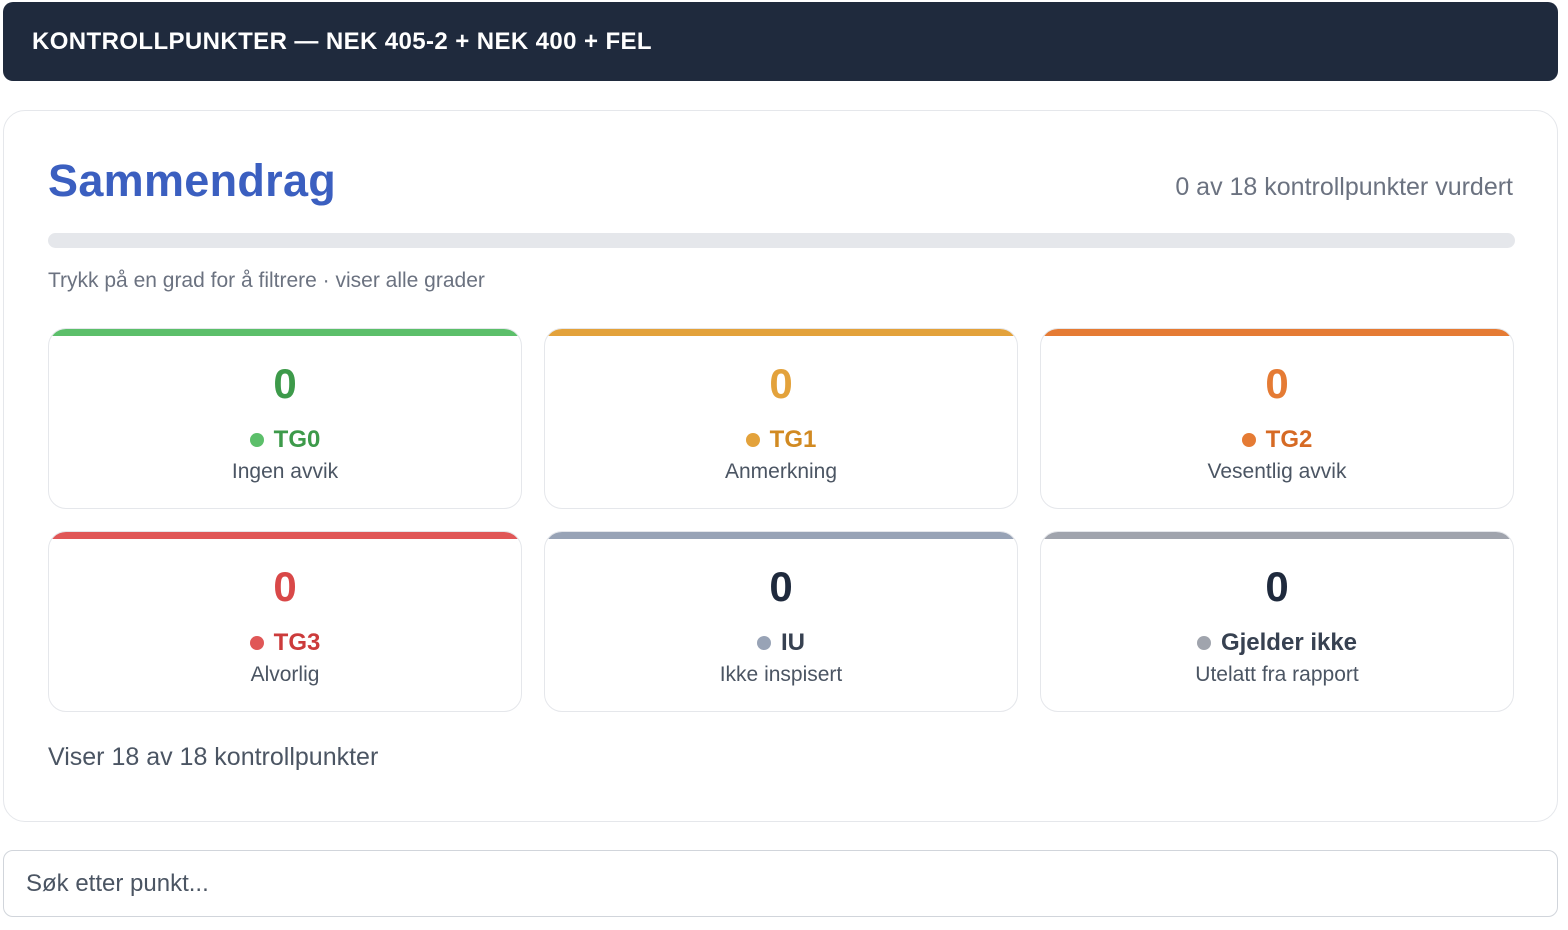 Image resolution: width=1568 pixels, height=930 pixels. I want to click on search-input, so click(780, 883).